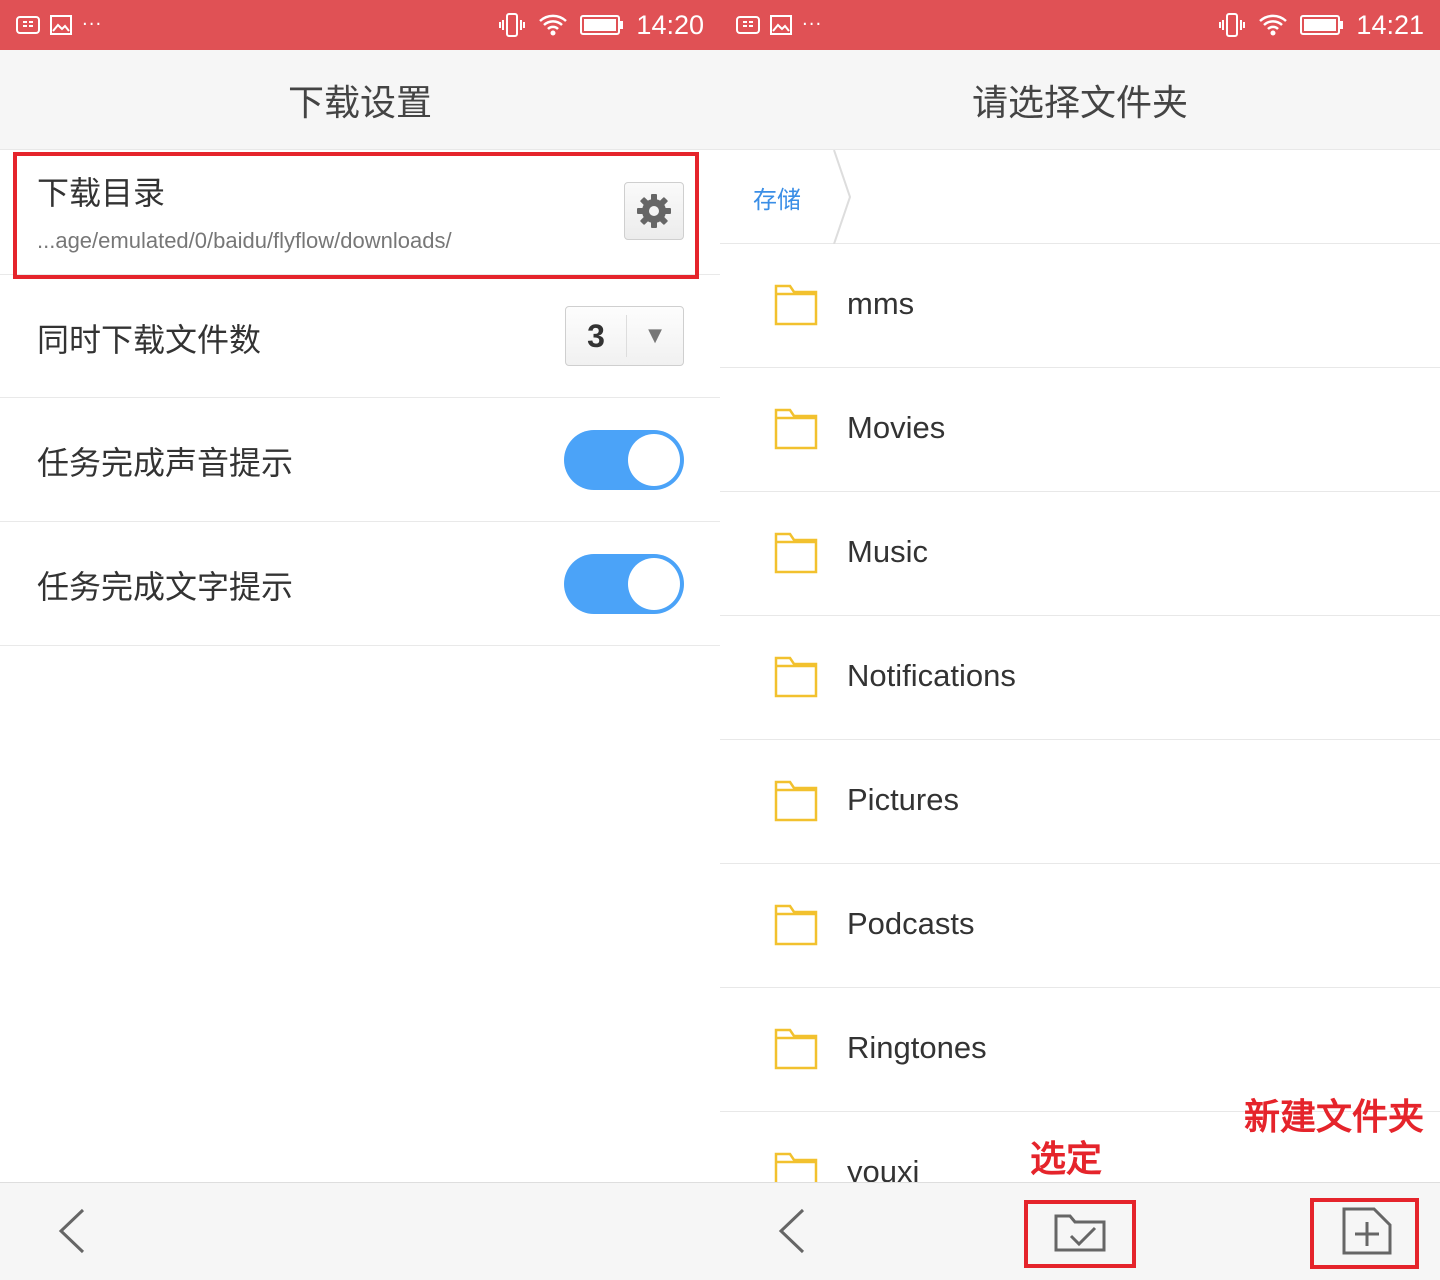  Describe the element at coordinates (903, 799) in the screenshot. I see `folder-name: Pictures` at that location.